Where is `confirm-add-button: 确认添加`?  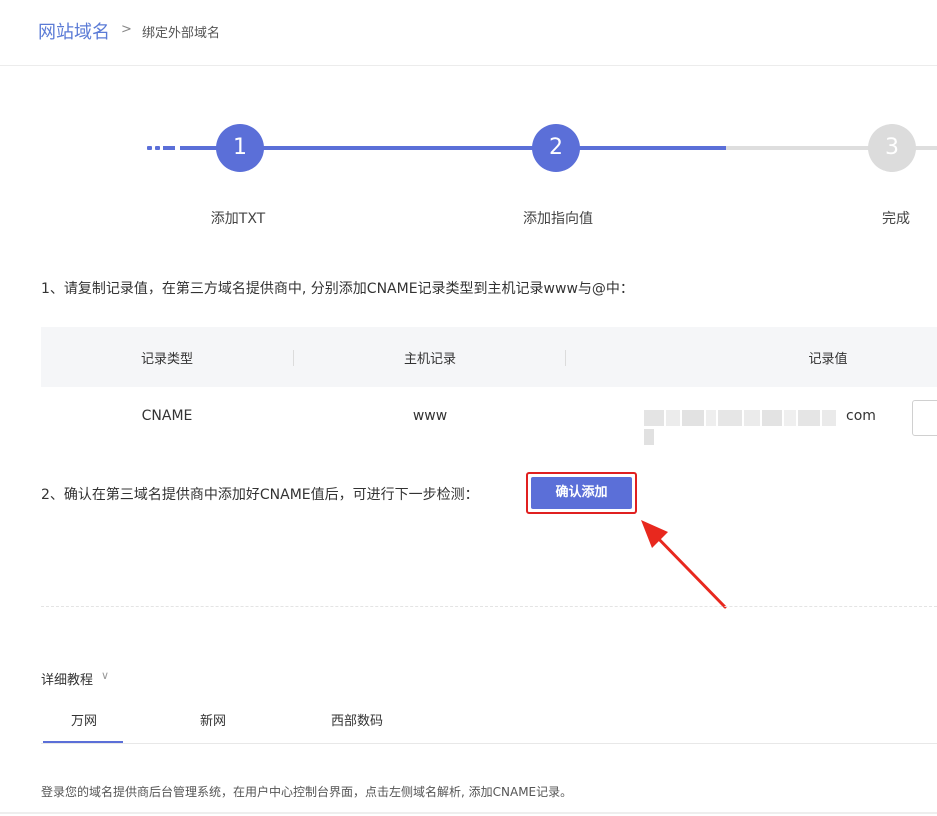
confirm-add-button: 确认添加 is located at coordinates (581, 493).